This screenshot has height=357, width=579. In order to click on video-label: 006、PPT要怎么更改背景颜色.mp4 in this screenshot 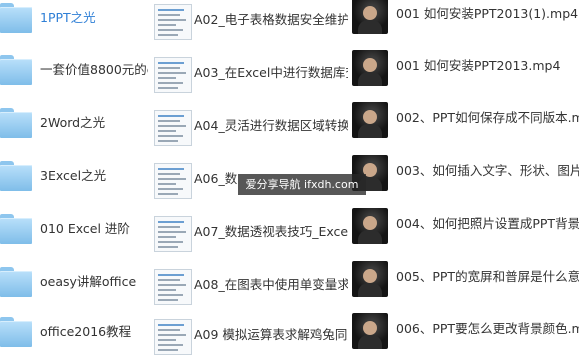, I will do `click(487, 328)`.